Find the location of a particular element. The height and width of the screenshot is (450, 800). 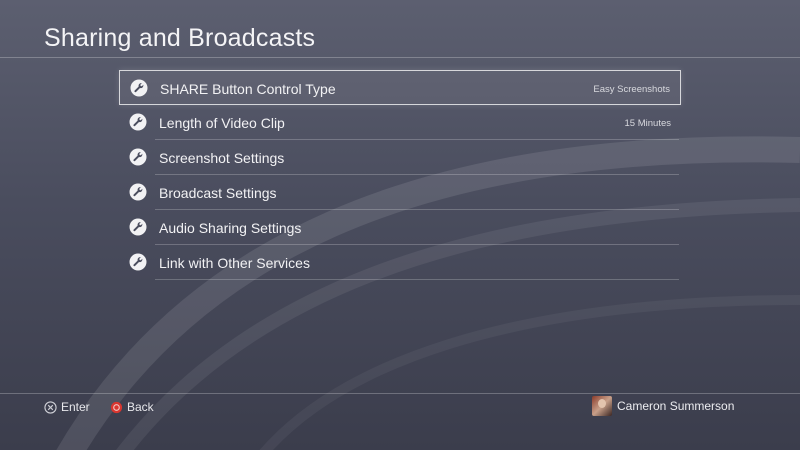

menu-item-label: Screenshot Settings is located at coordinates (222, 158).